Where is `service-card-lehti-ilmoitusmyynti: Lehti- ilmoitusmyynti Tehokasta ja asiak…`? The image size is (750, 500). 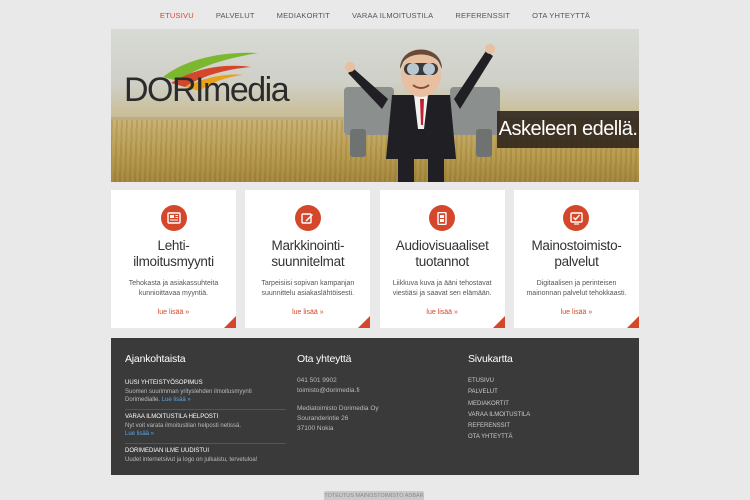
service-card-lehti-ilmoitusmyynti: Lehti- ilmoitusmyynti Tehokasta ja asiak… is located at coordinates (173, 259).